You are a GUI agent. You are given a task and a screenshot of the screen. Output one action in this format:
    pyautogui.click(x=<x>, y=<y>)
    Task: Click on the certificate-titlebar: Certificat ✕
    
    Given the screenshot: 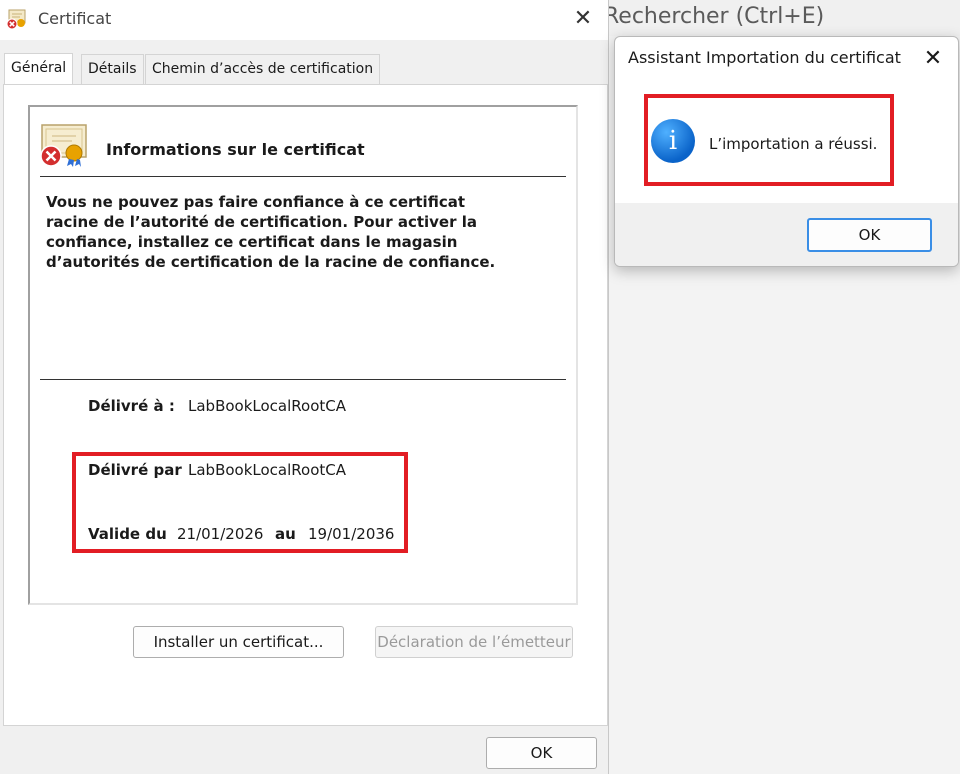 What is the action you would take?
    pyautogui.click(x=304, y=20)
    